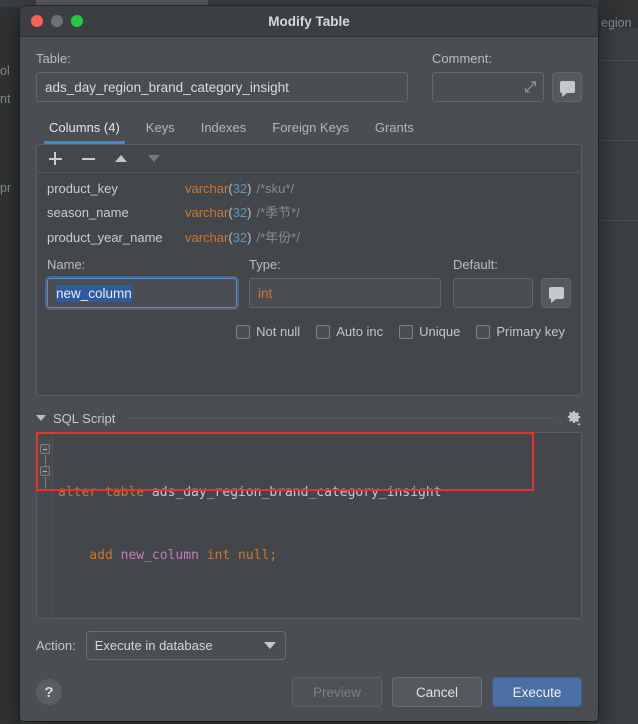  I want to click on column-type-value: int, so click(265, 293).